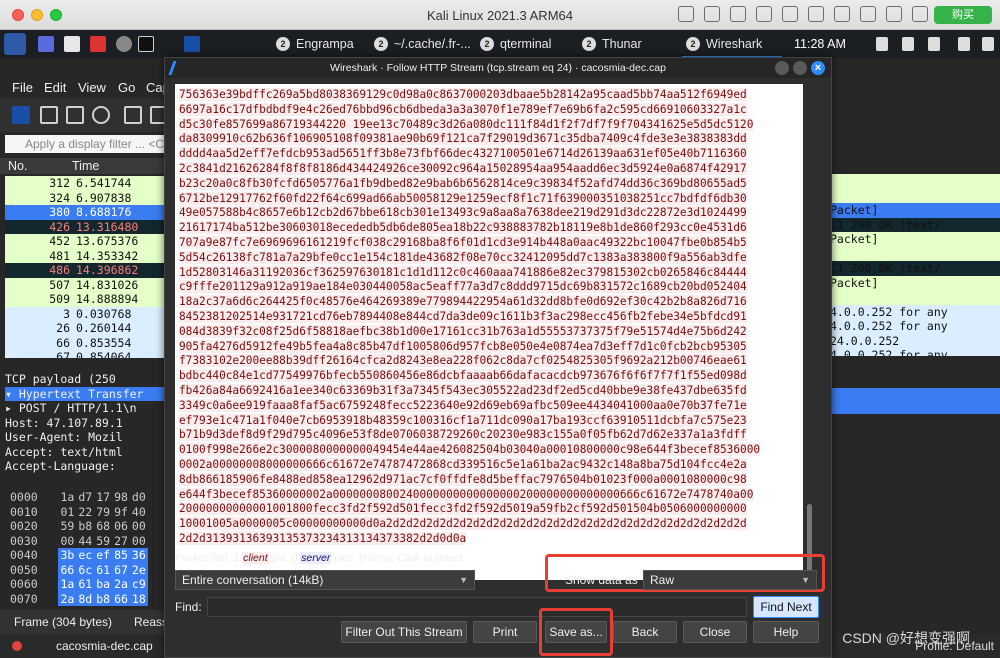  I want to click on workspace-icon, so click(46, 44).